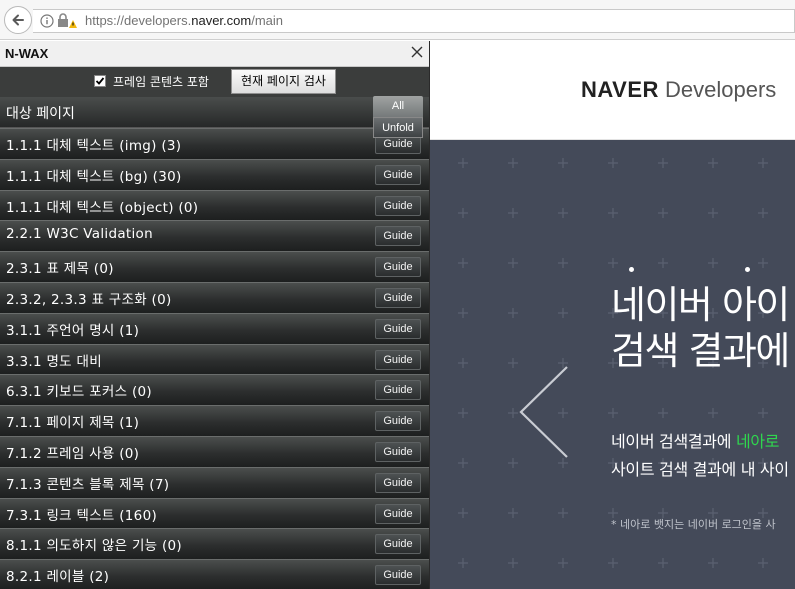 The height and width of the screenshot is (589, 795). I want to click on panel-side-buttons: All Unfold, so click(398, 117).